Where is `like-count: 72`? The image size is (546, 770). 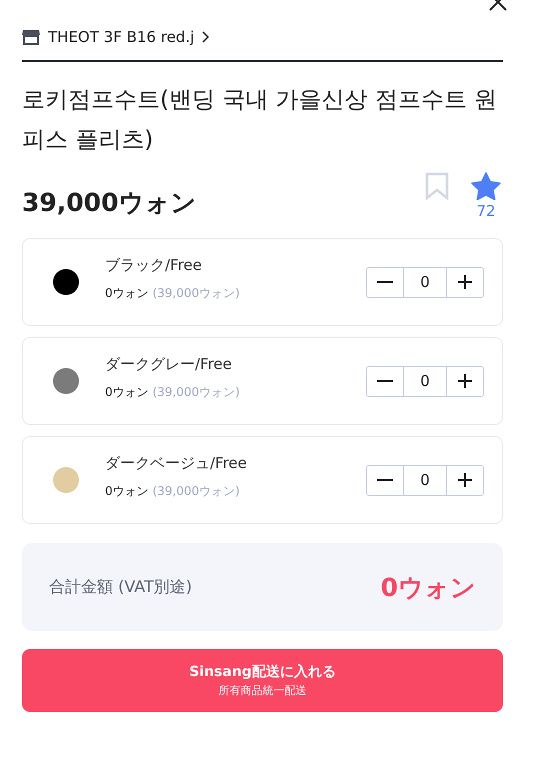
like-count: 72 is located at coordinates (486, 211).